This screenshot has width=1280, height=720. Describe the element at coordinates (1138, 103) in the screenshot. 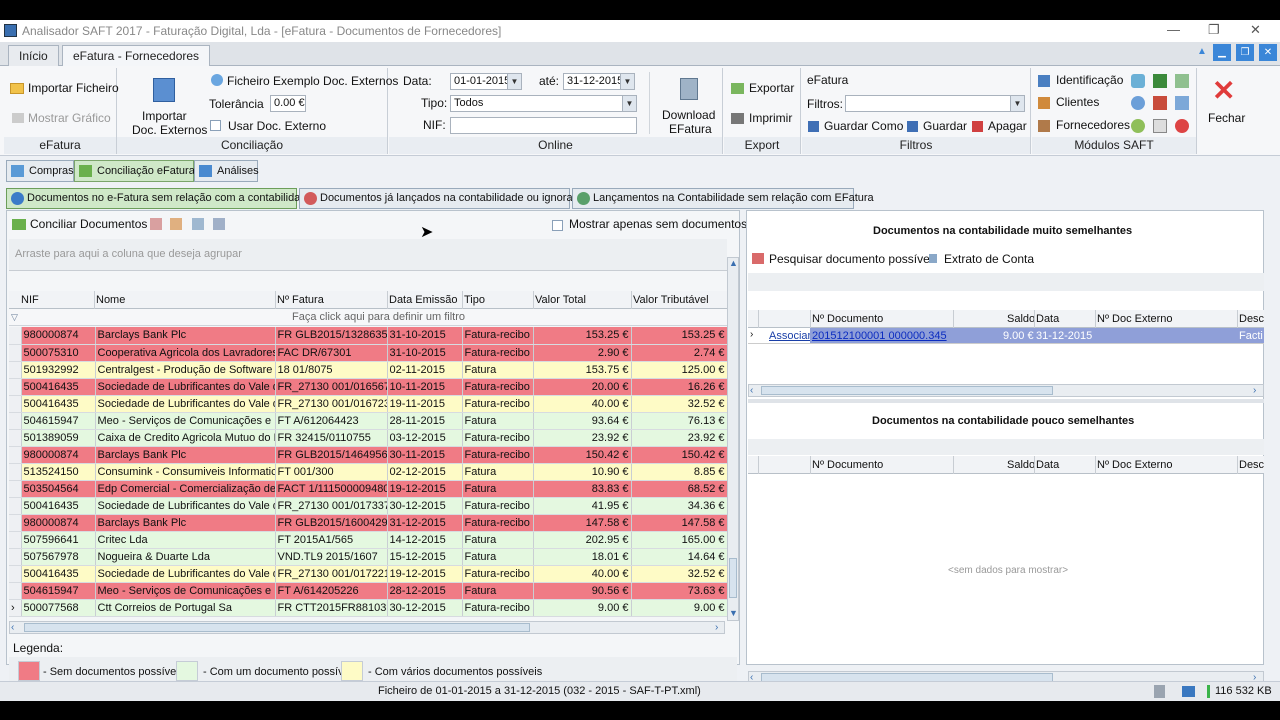

I see `globe-icon` at that location.